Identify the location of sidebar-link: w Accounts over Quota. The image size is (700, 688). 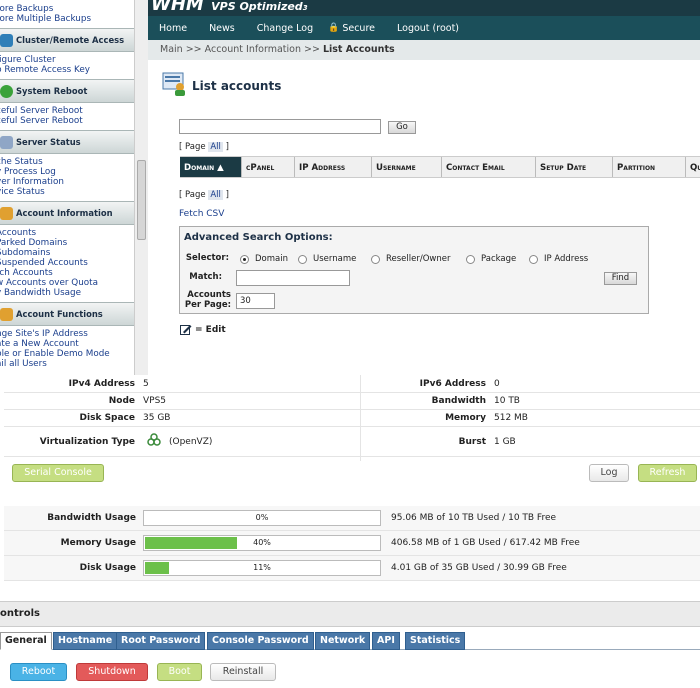
(74, 283).